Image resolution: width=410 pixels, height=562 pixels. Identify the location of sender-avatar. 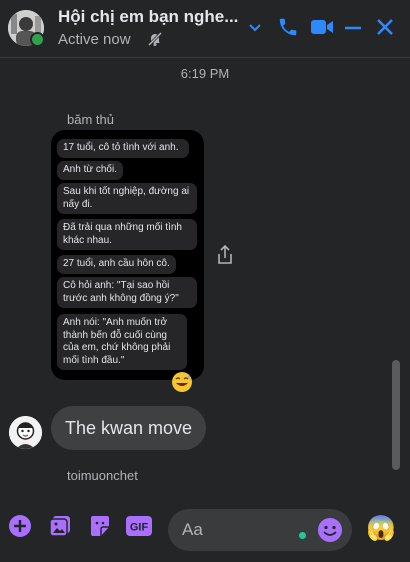
(25, 432).